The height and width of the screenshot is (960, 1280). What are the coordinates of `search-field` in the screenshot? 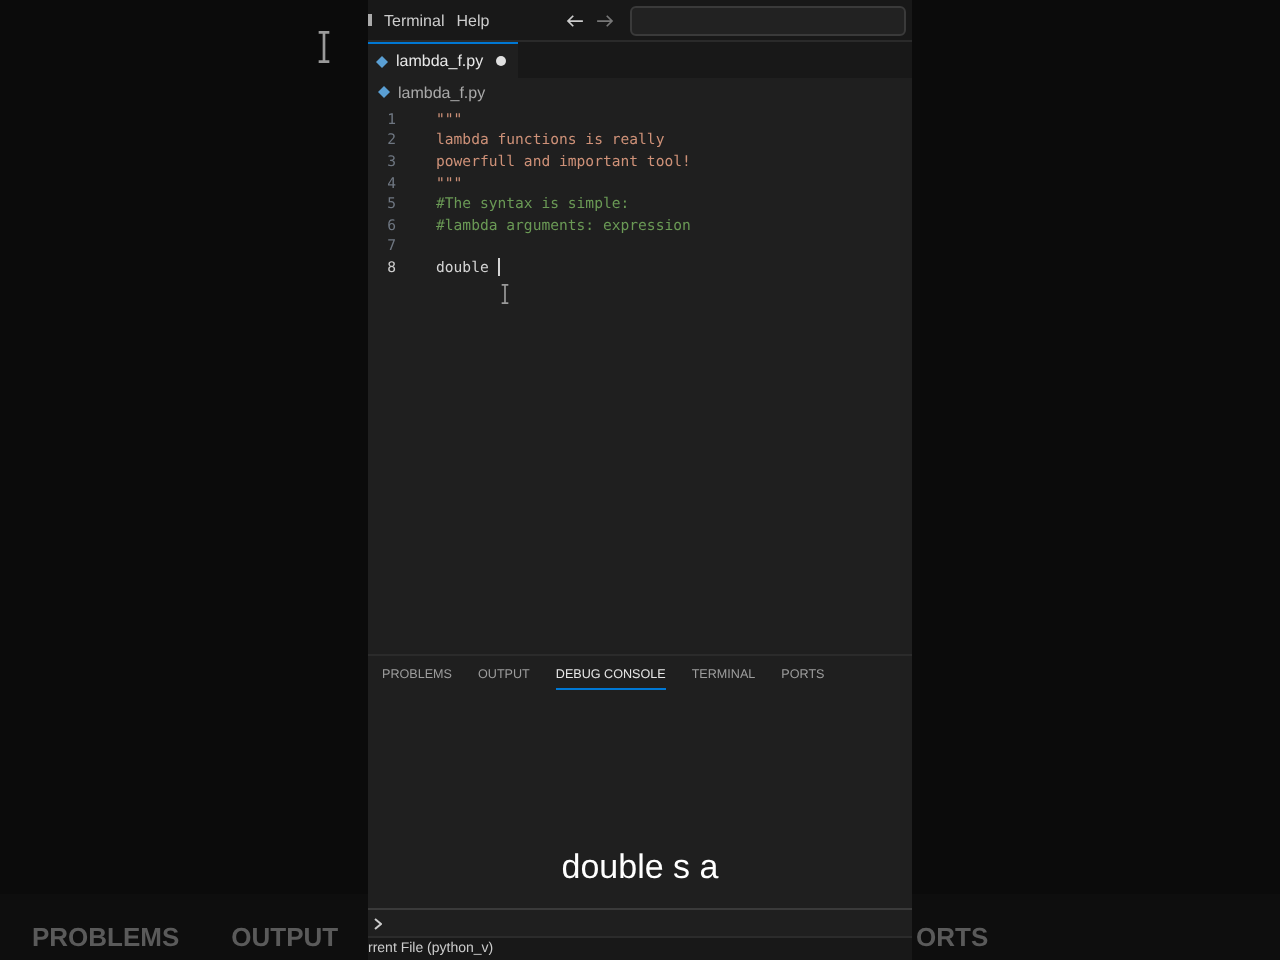 It's located at (767, 20).